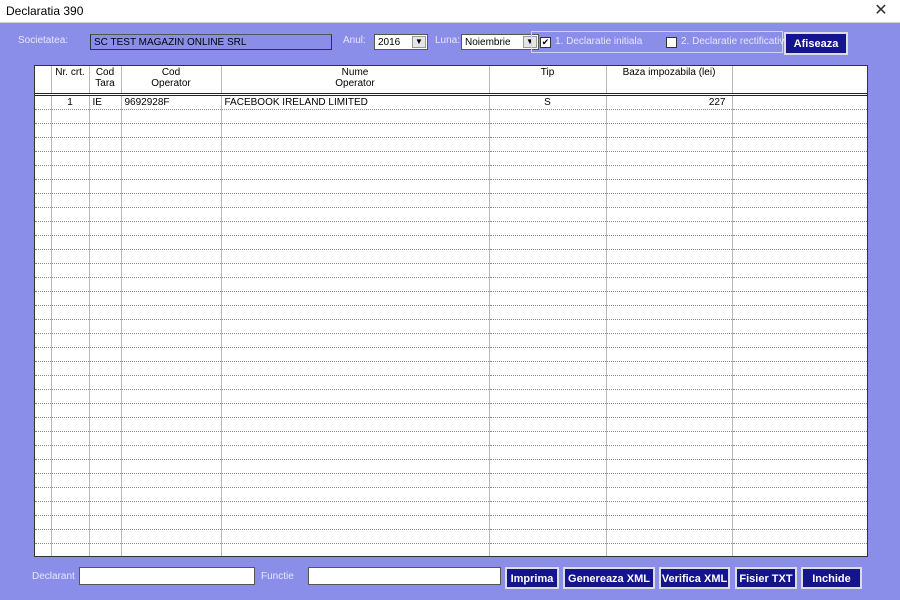 This screenshot has width=900, height=600. Describe the element at coordinates (669, 102) in the screenshot. I see `cell-tax-base: 227` at that location.